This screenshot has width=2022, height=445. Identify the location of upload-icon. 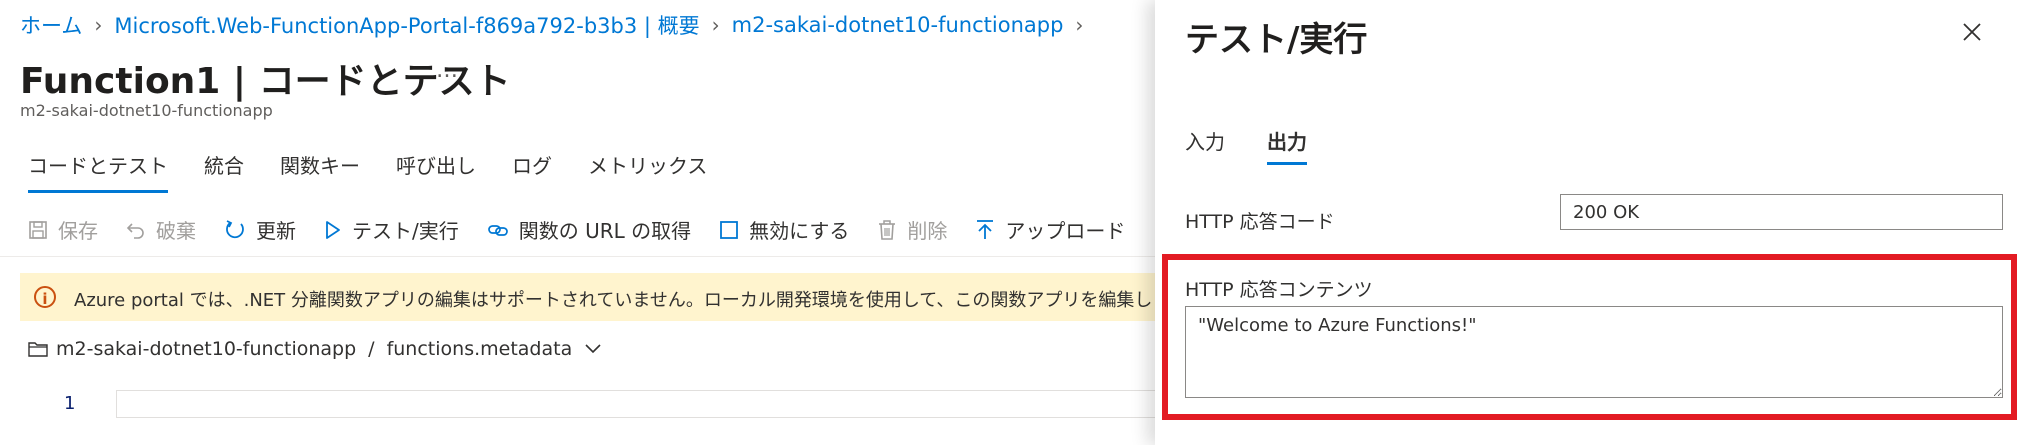
(985, 229).